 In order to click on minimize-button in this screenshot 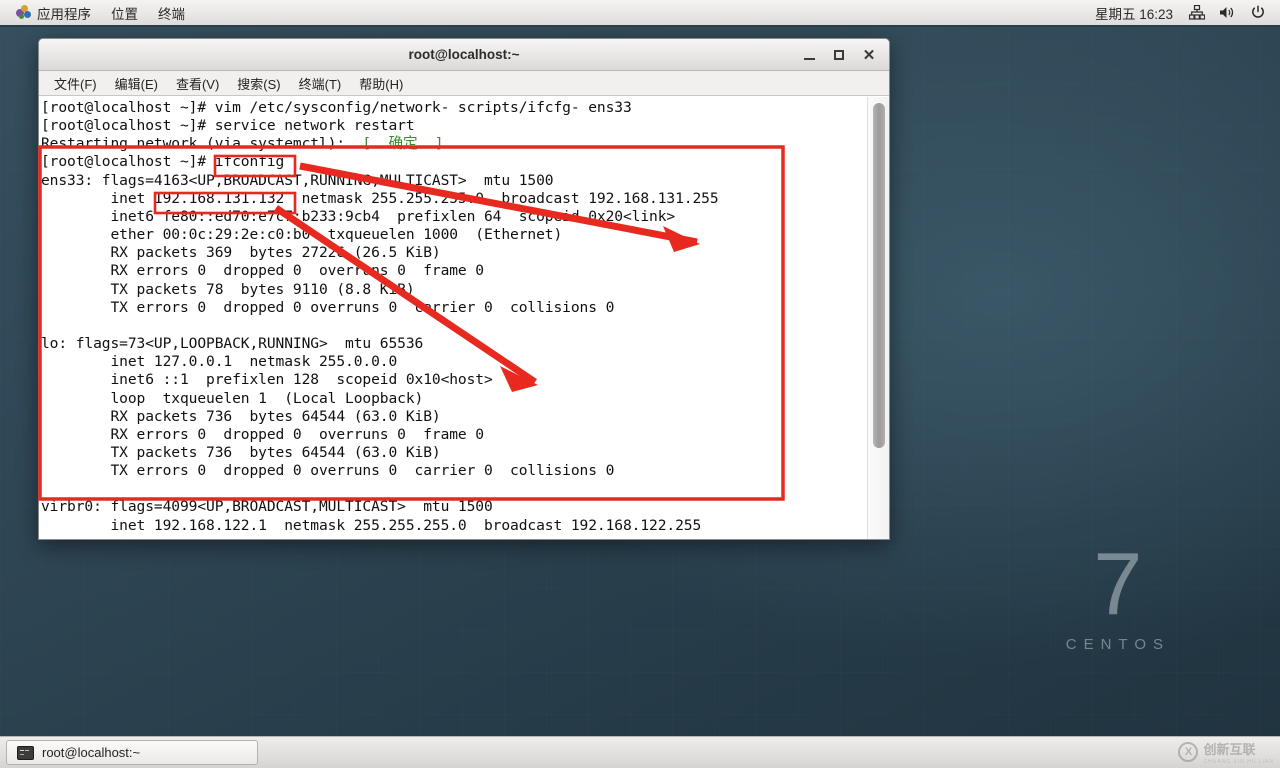, I will do `click(809, 55)`.